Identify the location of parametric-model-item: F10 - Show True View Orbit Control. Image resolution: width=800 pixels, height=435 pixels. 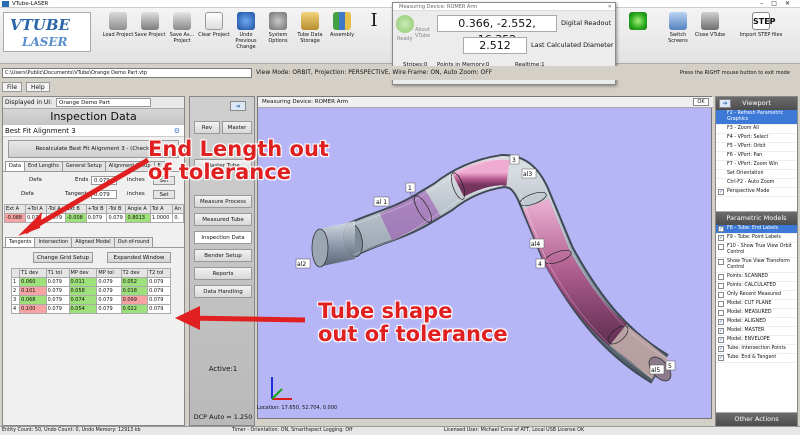
(756, 250).